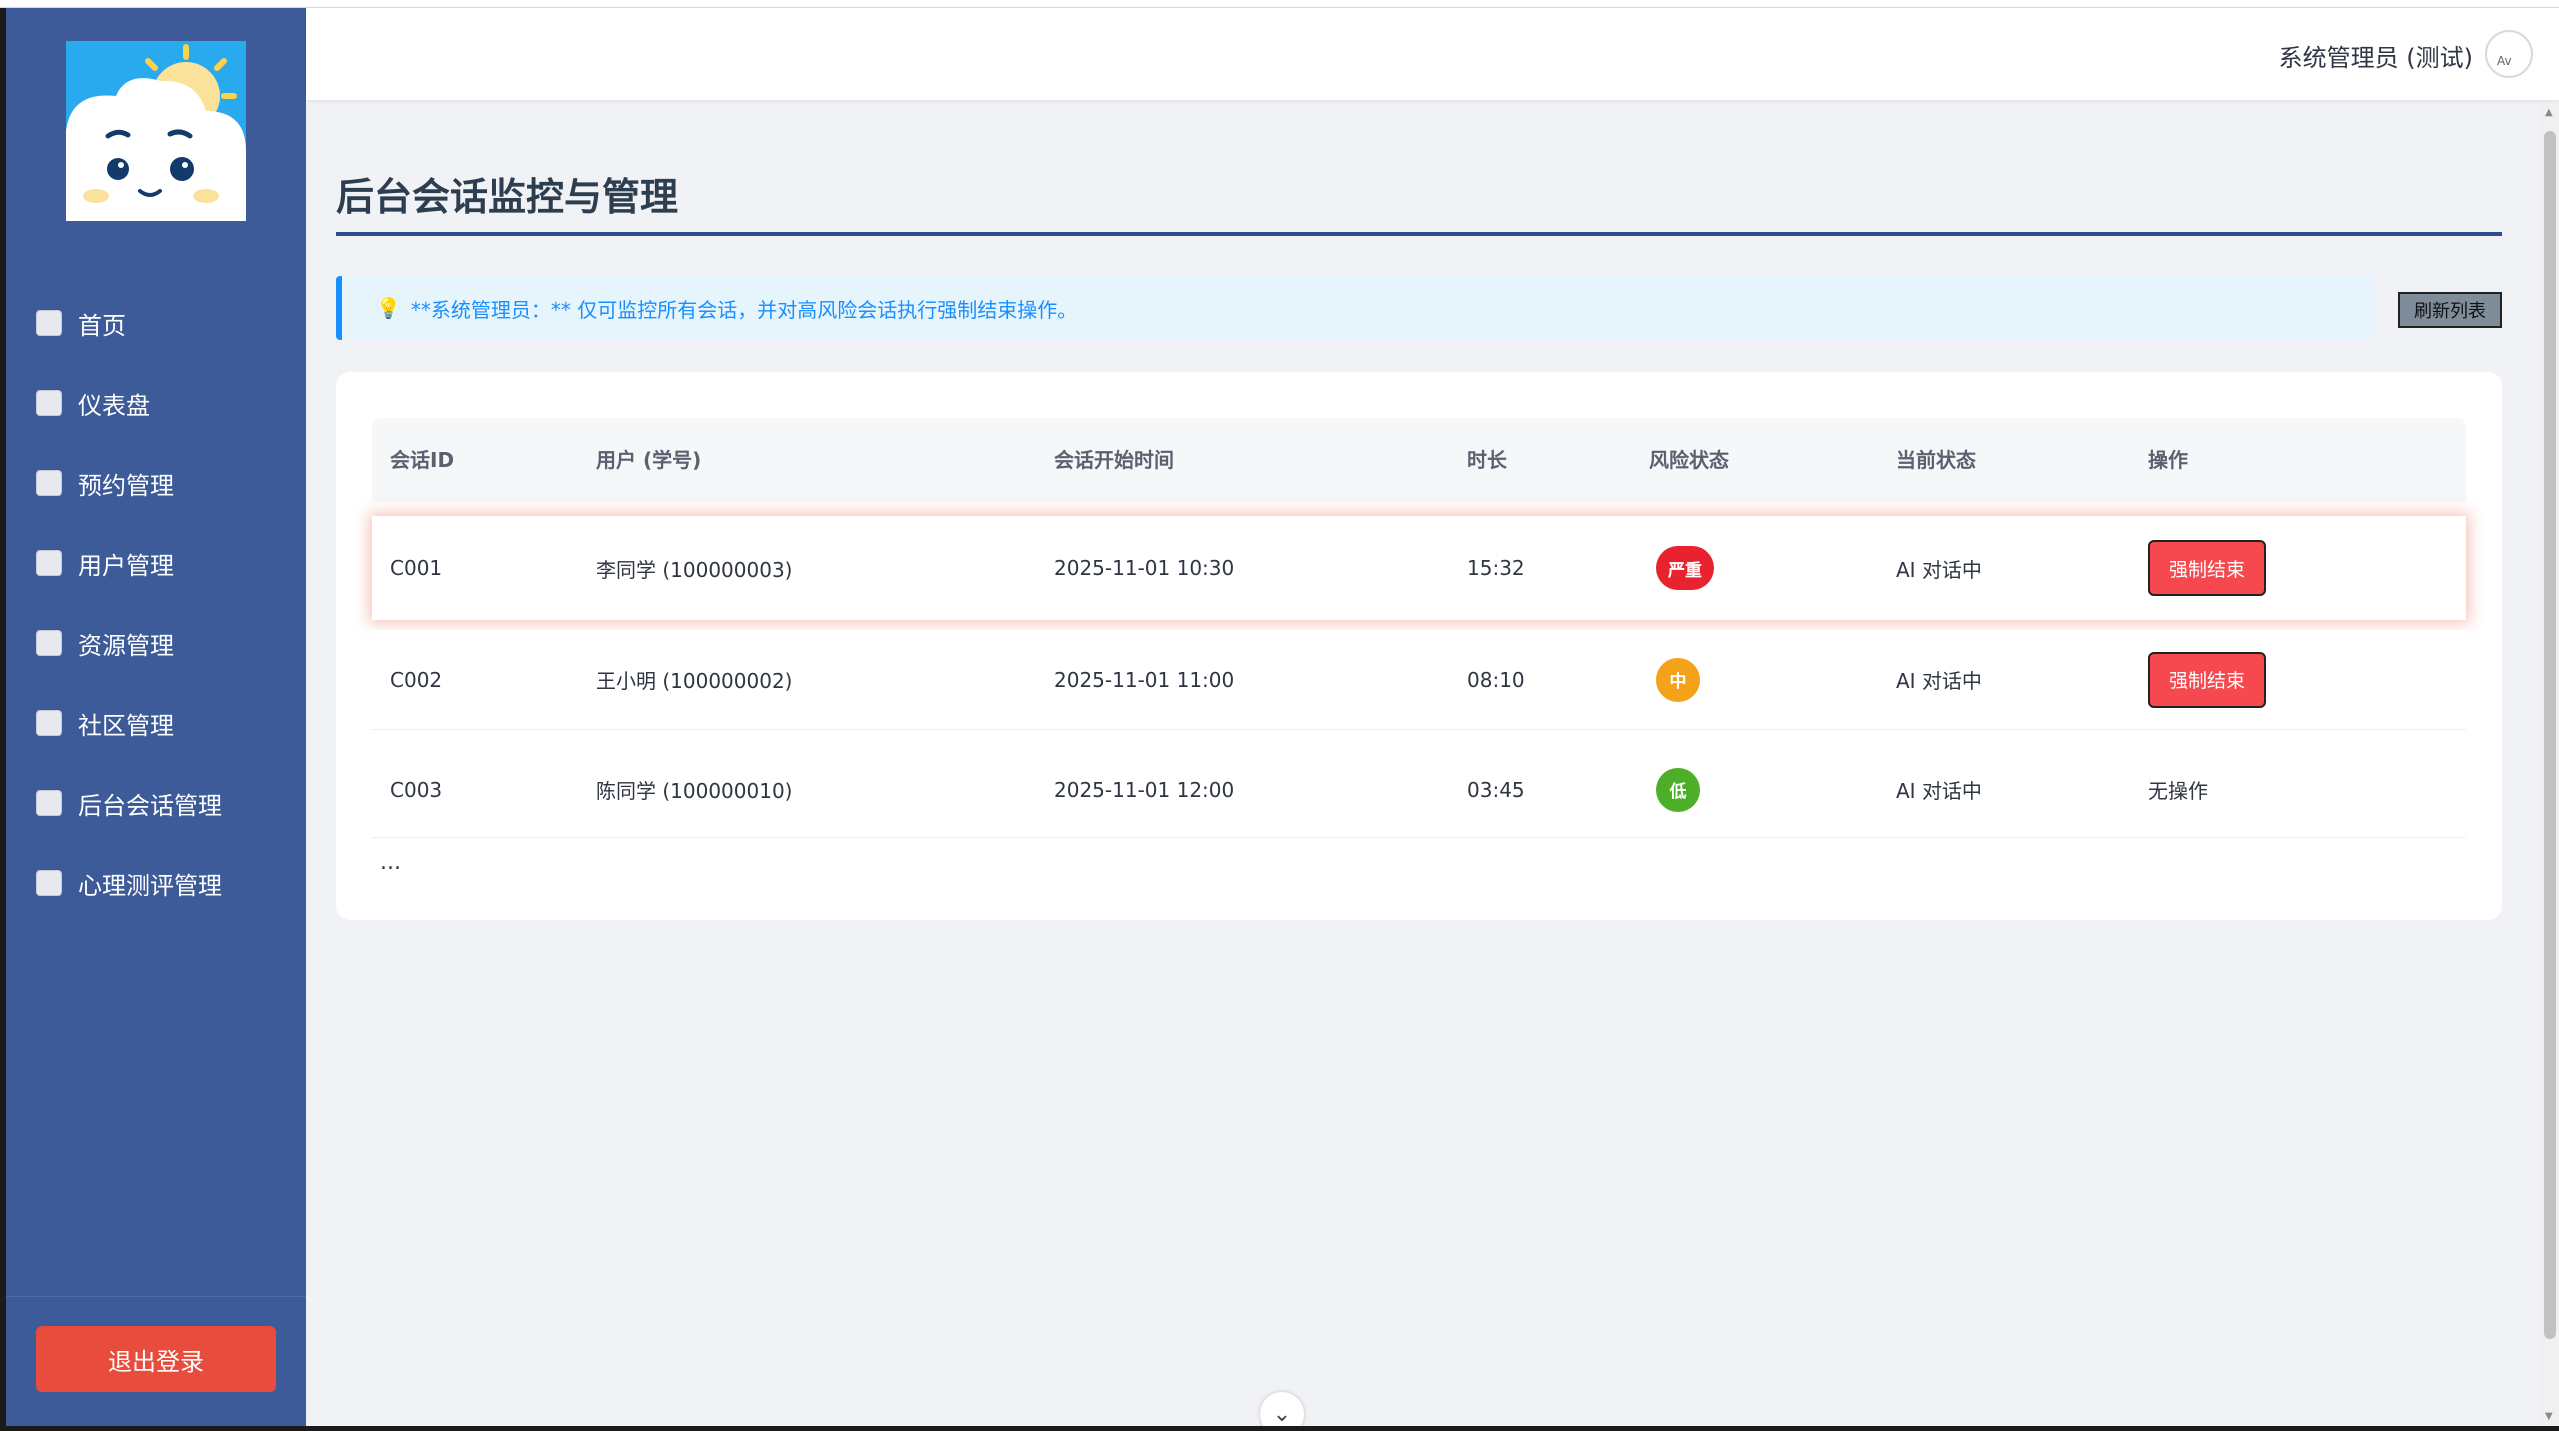 This screenshot has width=2559, height=1431. I want to click on sidebar-item-label: 后台会话管理, so click(150, 805).